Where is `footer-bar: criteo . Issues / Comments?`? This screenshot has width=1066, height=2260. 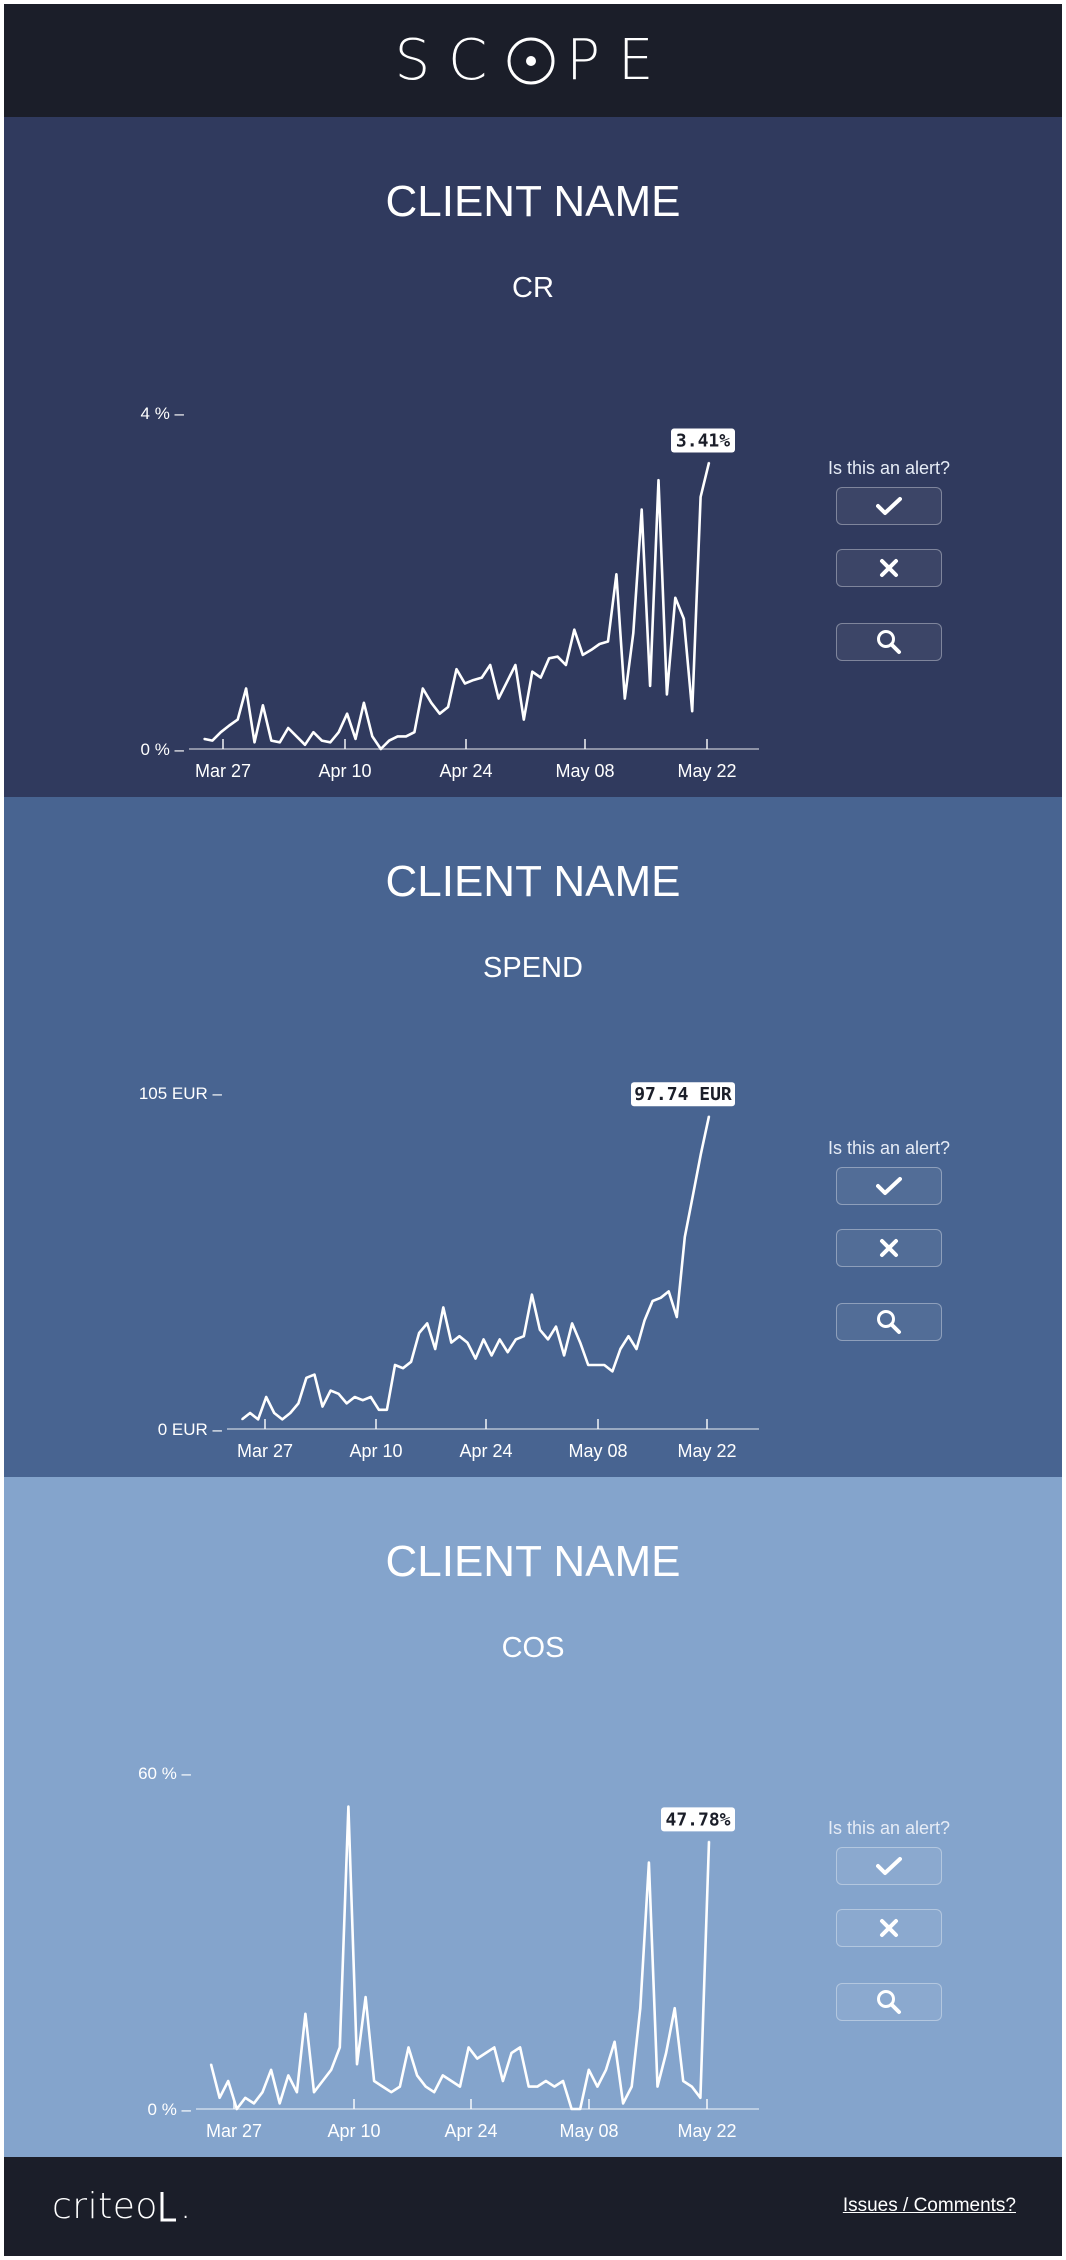
footer-bar: criteo . Issues / Comments? is located at coordinates (533, 2206).